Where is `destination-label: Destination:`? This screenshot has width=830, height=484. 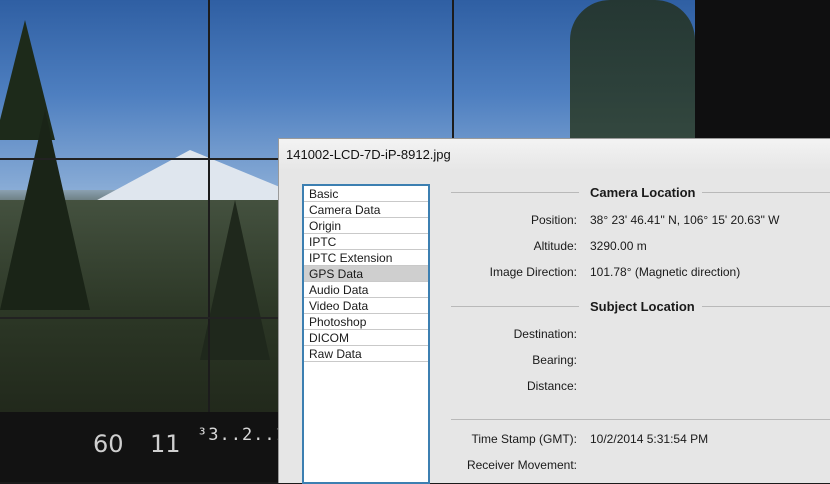
destination-label: Destination: is located at coordinates (545, 334).